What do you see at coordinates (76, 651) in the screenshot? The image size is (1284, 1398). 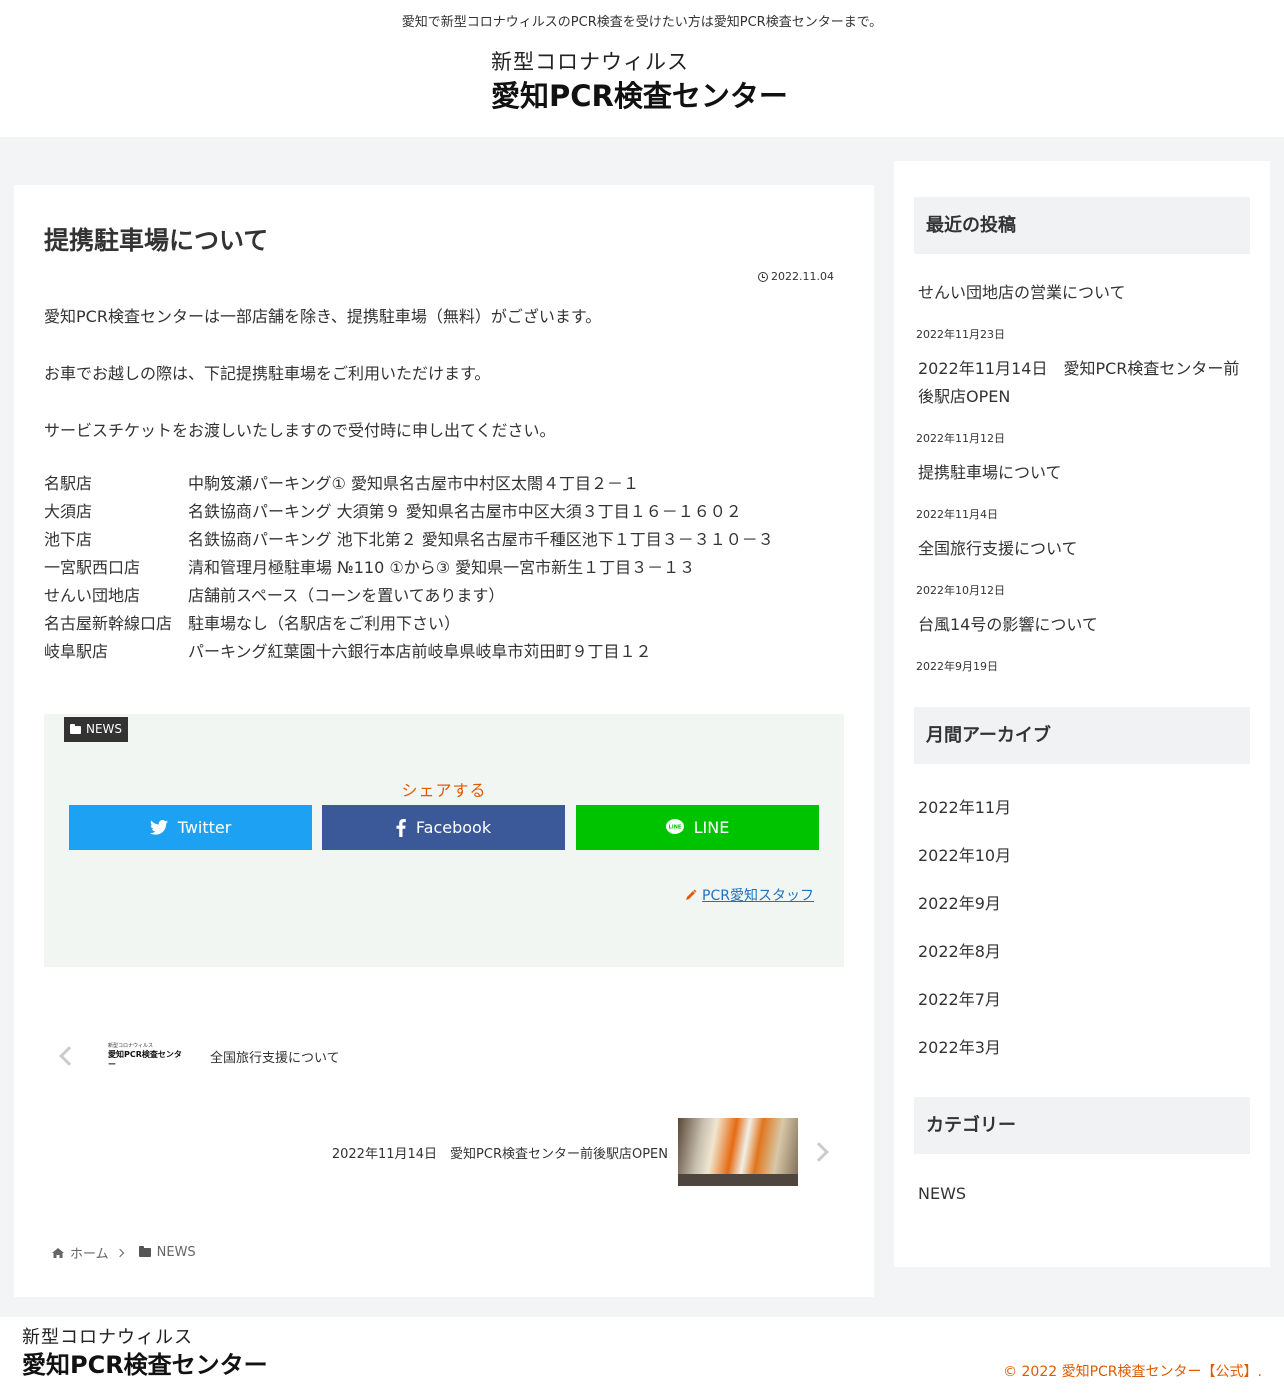 I see `store-name: 岐阜駅店` at bounding box center [76, 651].